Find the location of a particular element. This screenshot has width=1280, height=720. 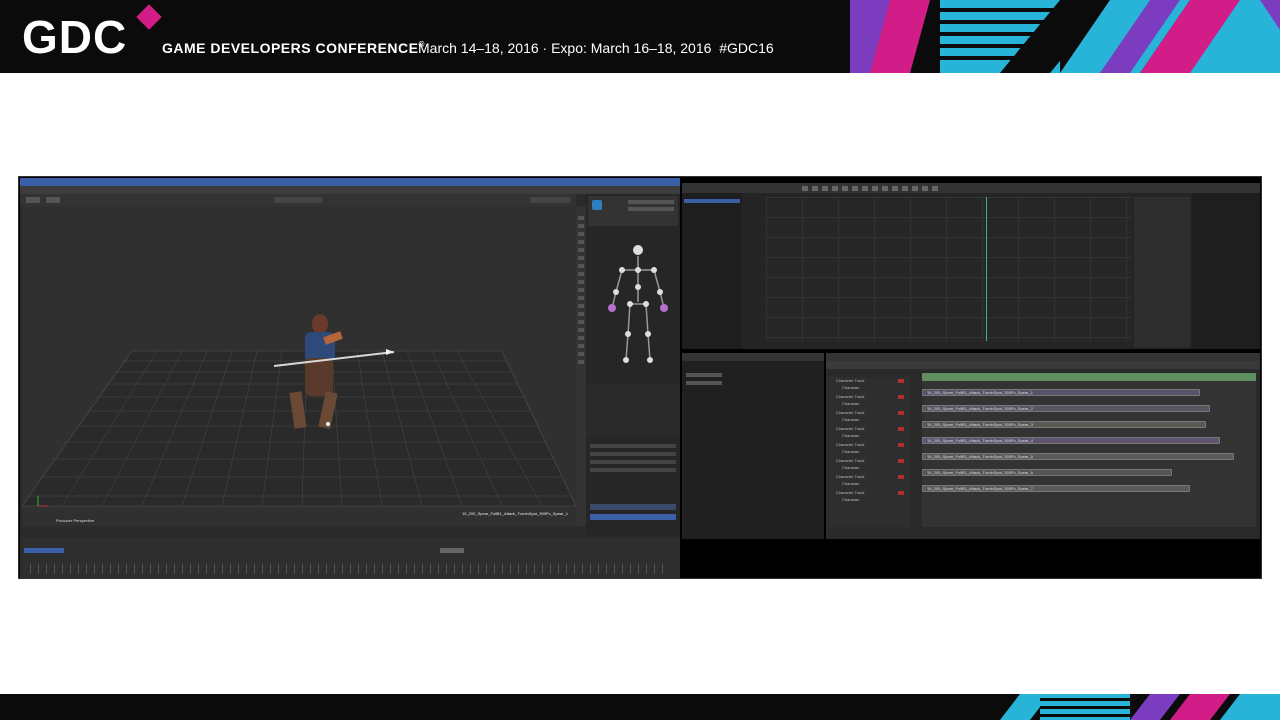

tool-strip is located at coordinates (581, 366).